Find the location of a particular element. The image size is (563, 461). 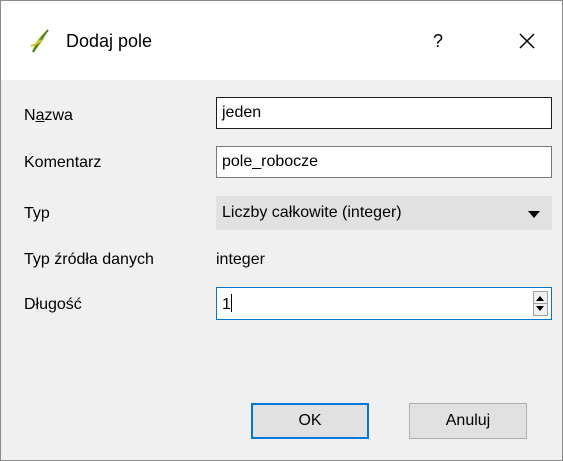

provider-type-label: Typ źródła danych is located at coordinates (89, 259).